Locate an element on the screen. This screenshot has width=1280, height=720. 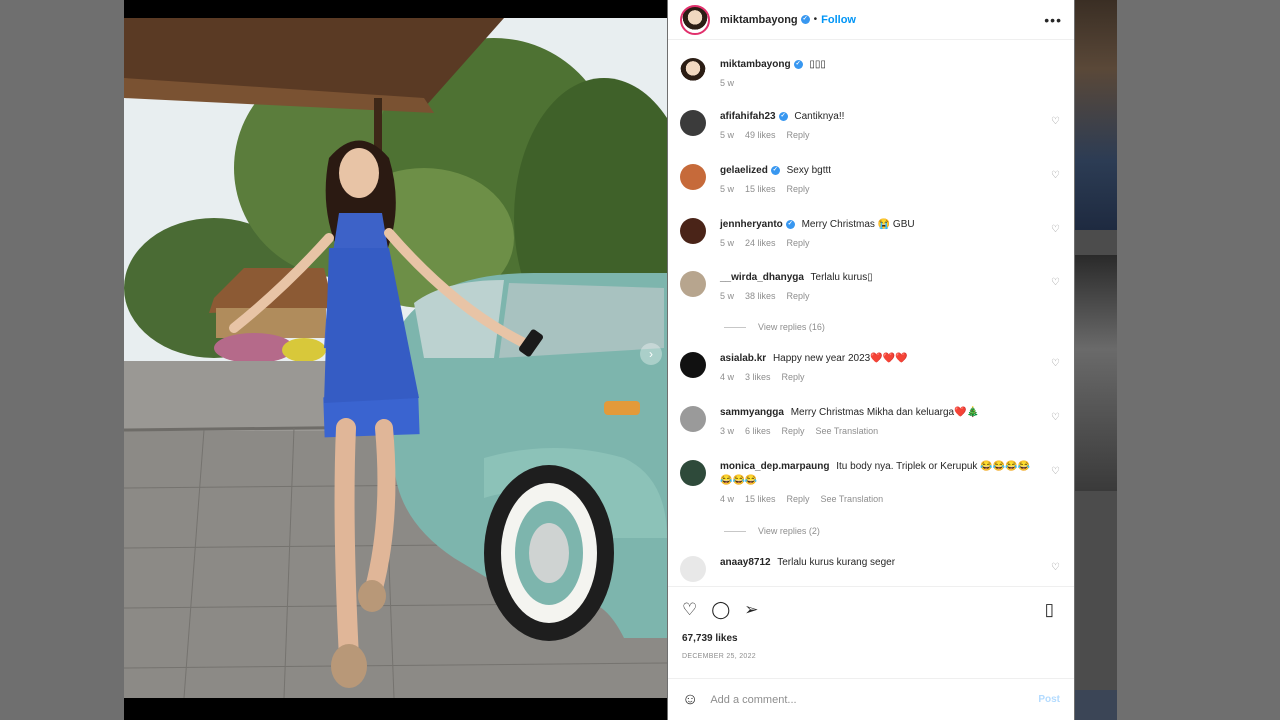
share-icon: ➢ is located at coordinates (751, 610).